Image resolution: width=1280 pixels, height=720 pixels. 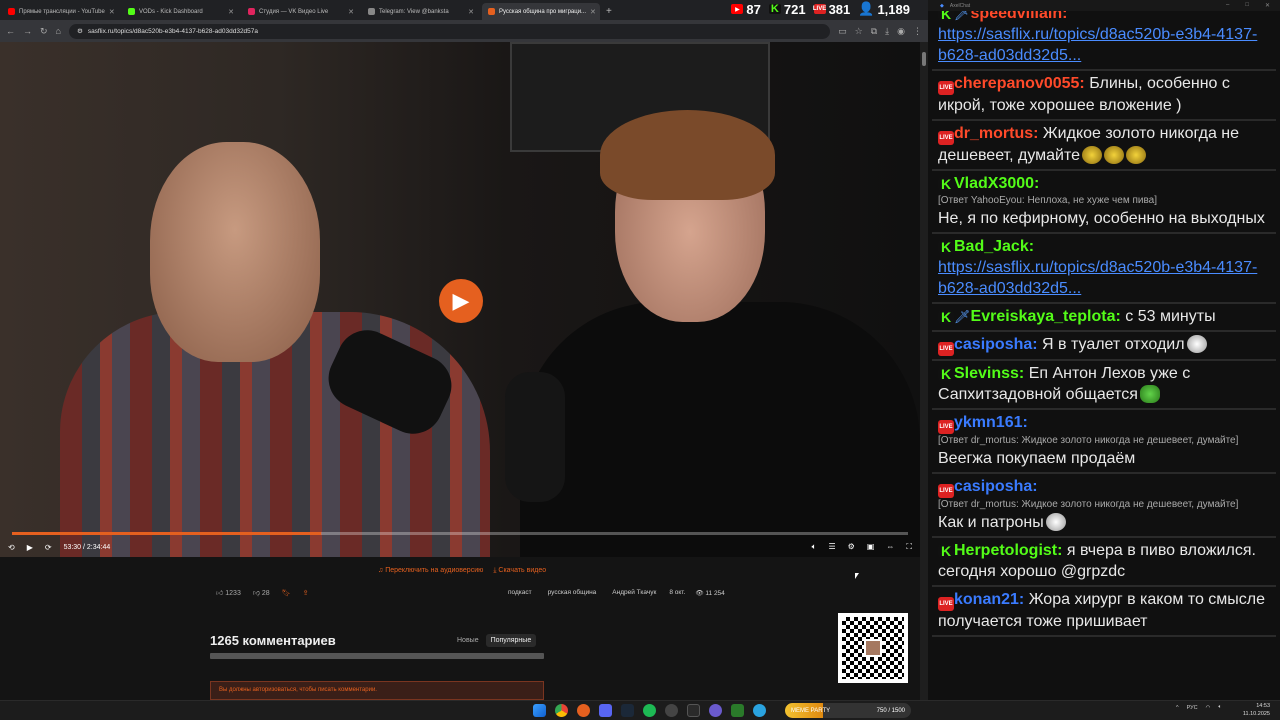 I want to click on qr-avatar, so click(x=873, y=648).